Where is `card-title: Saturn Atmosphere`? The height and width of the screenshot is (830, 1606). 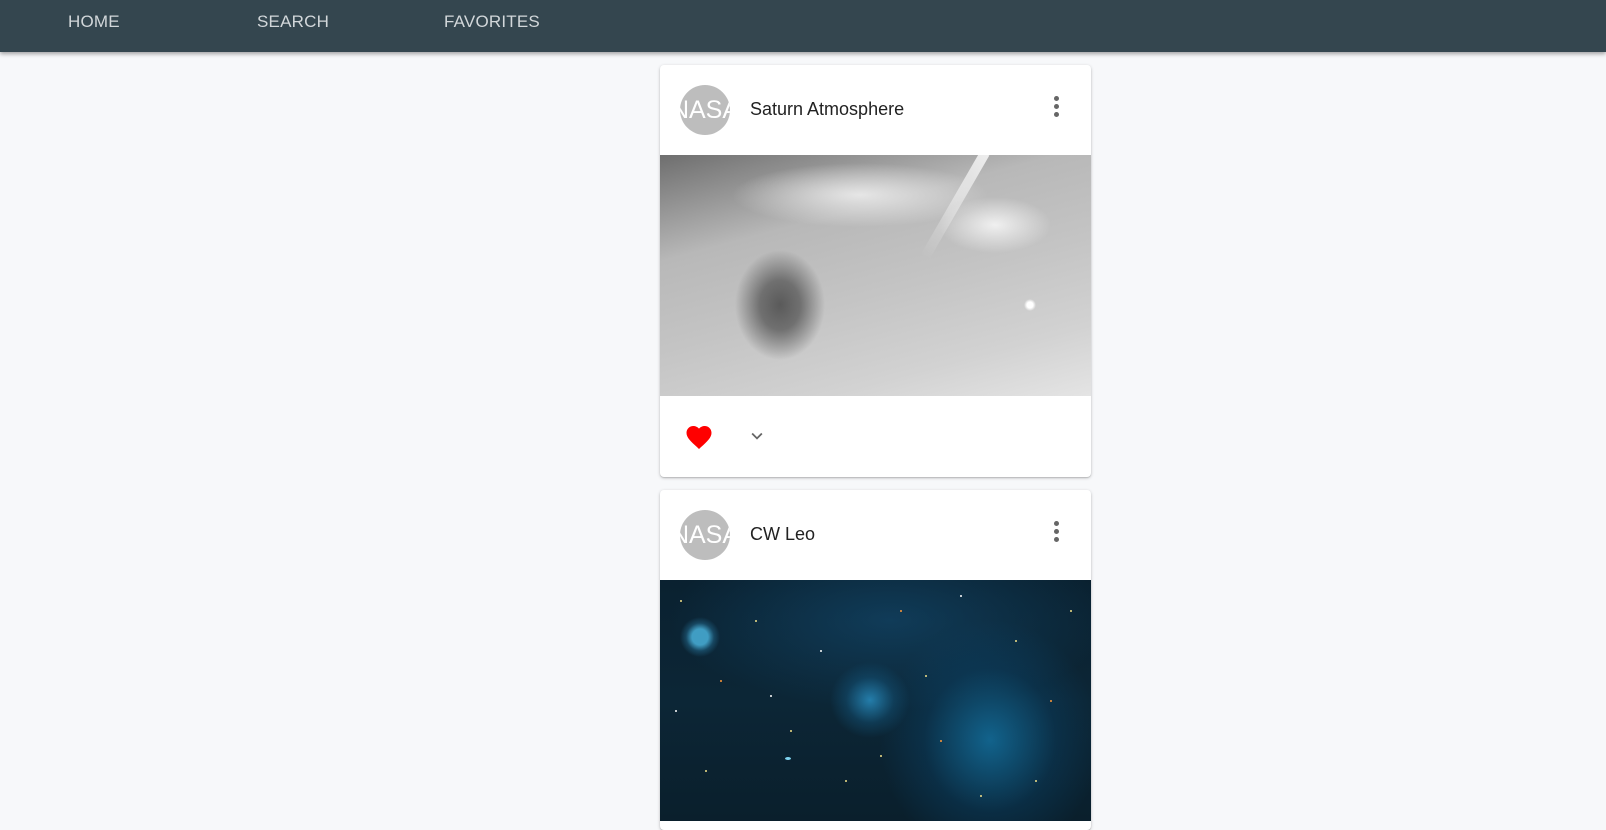 card-title: Saturn Atmosphere is located at coordinates (827, 109).